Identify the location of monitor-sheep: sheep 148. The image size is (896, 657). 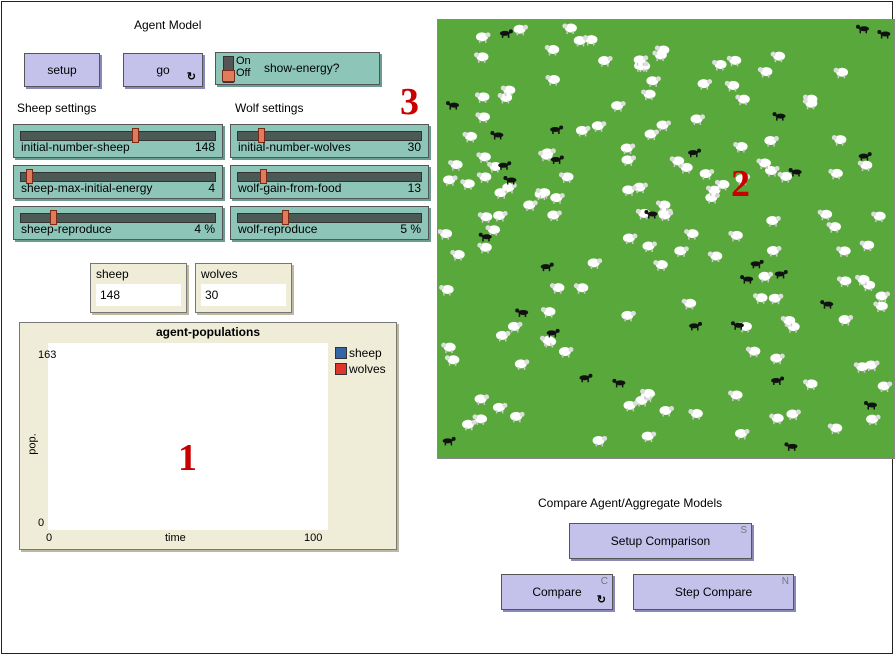
(138, 288).